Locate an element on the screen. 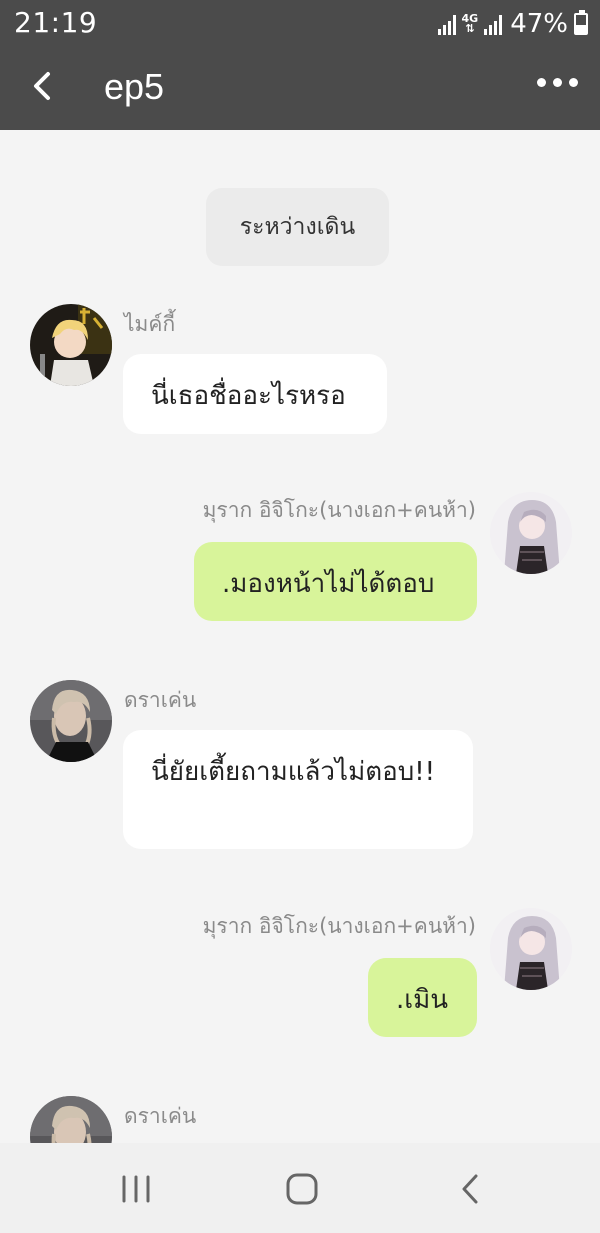  battery-percent: 47% is located at coordinates (539, 24).